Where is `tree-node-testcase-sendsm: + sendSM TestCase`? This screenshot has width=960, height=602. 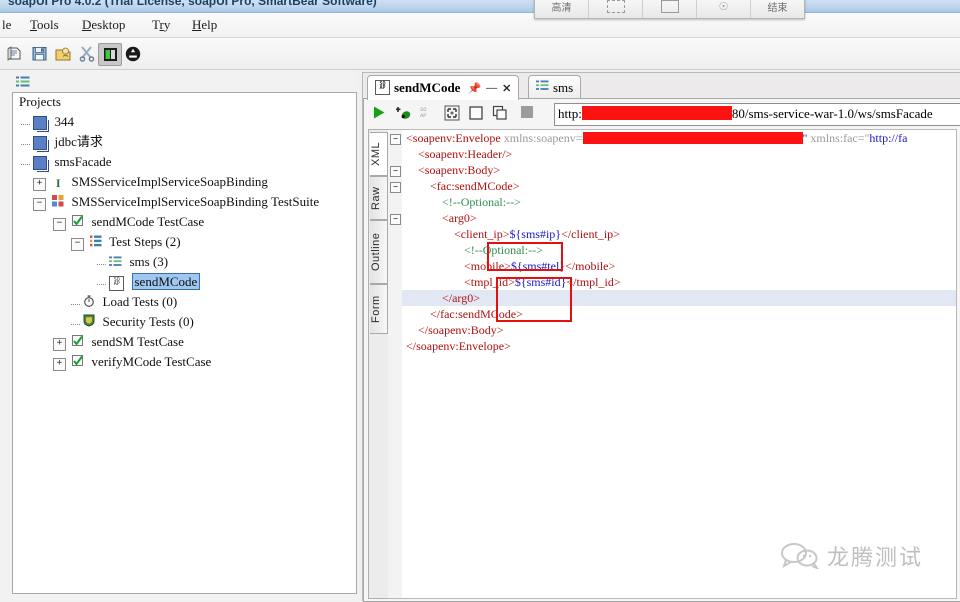
tree-node-testcase-sendsm: + sendSM TestCase is located at coordinates (184, 343).